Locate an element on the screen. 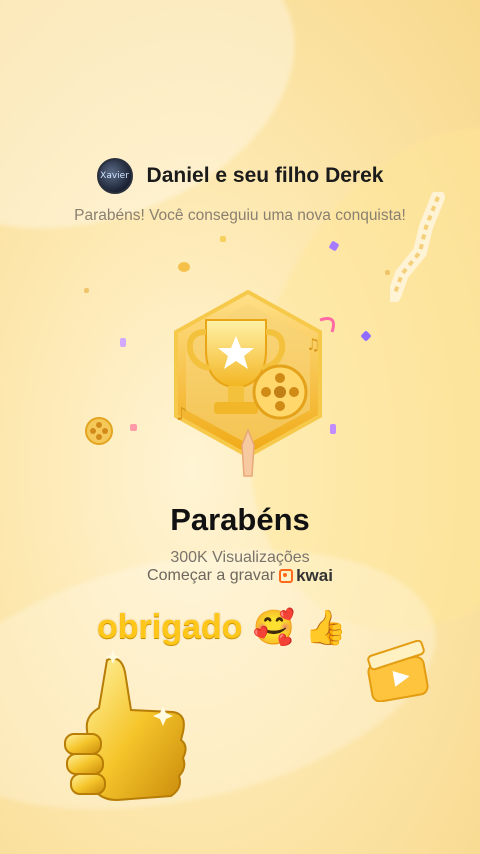  thumbs-up-icon is located at coordinates (125, 726).